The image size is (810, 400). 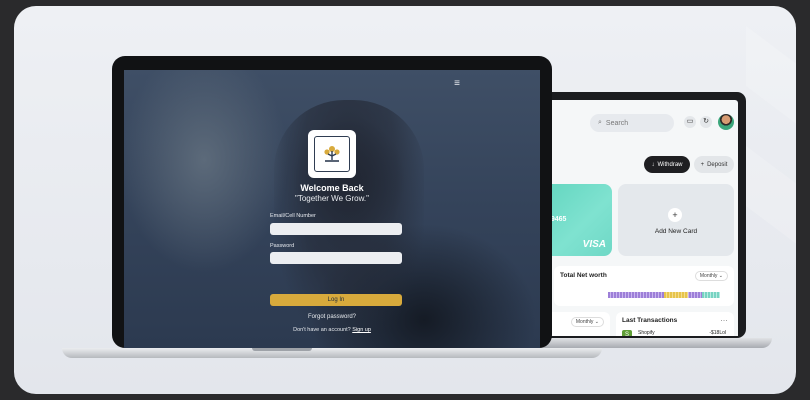 I want to click on app-logo, so click(x=332, y=154).